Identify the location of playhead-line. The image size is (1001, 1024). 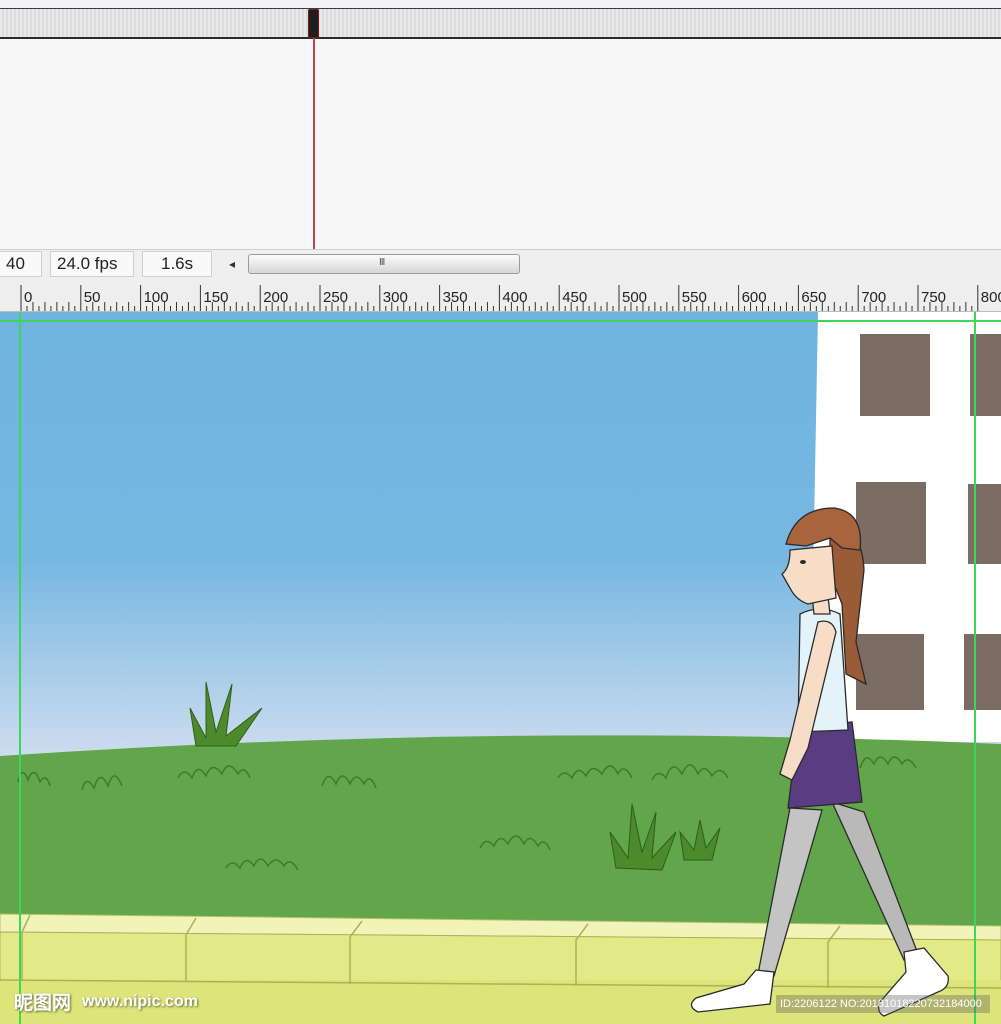
(314, 143).